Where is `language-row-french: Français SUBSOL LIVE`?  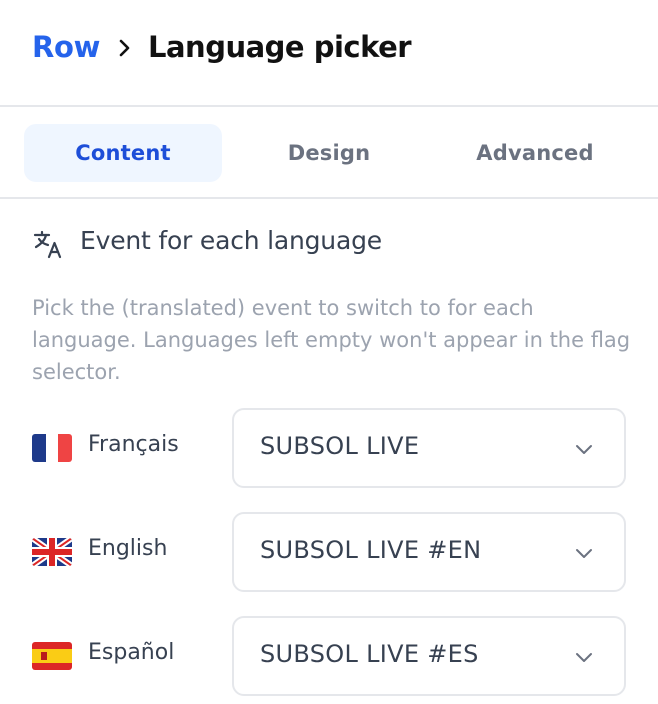 language-row-french: Français SUBSOL LIVE is located at coordinates (329, 448).